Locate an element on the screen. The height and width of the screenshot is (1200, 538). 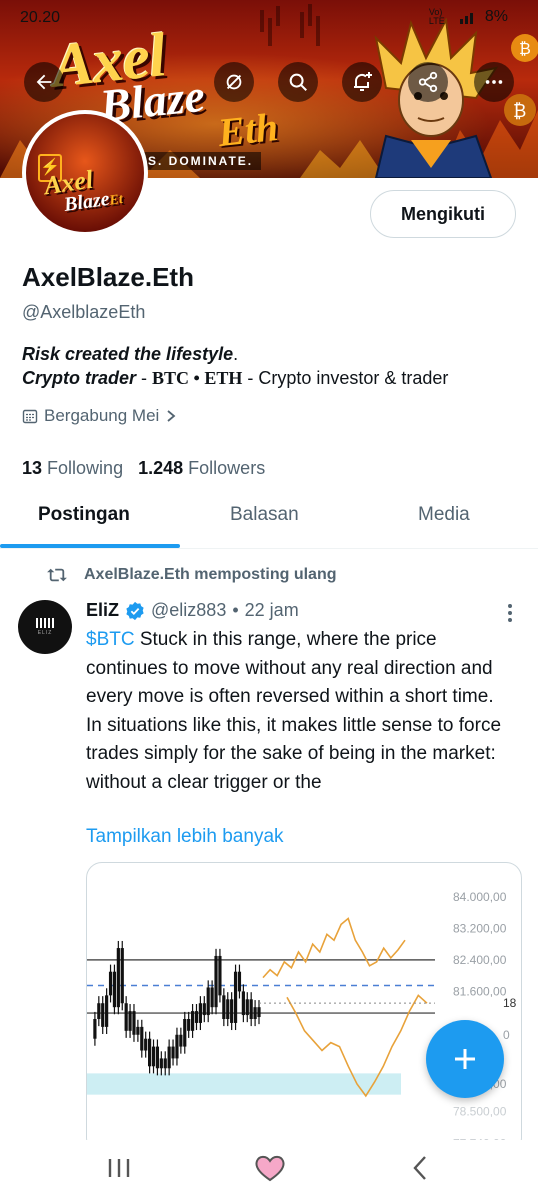
price-axis-label: 82.400,00 is located at coordinates (480, 960).